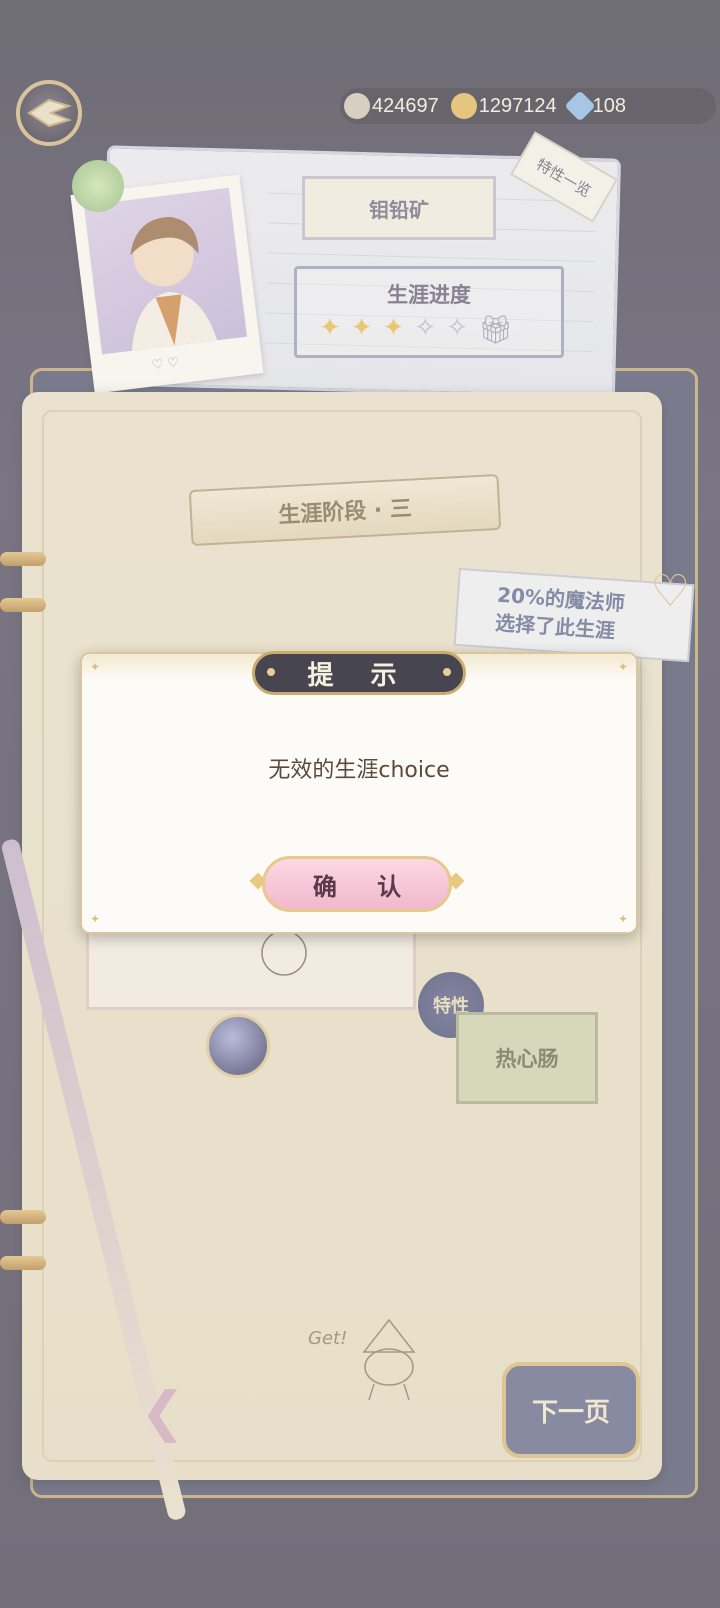 The image size is (720, 1608). Describe the element at coordinates (359, 770) in the screenshot. I see `dialog-message: 无效的生涯choice` at that location.